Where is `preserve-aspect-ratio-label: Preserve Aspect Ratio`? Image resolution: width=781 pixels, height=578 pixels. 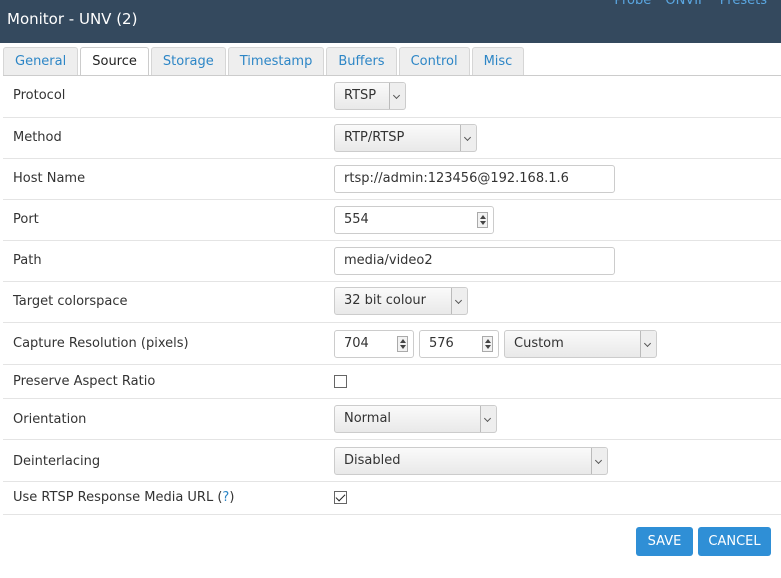 preserve-aspect-ratio-label: Preserve Aspect Ratio is located at coordinates (84, 381).